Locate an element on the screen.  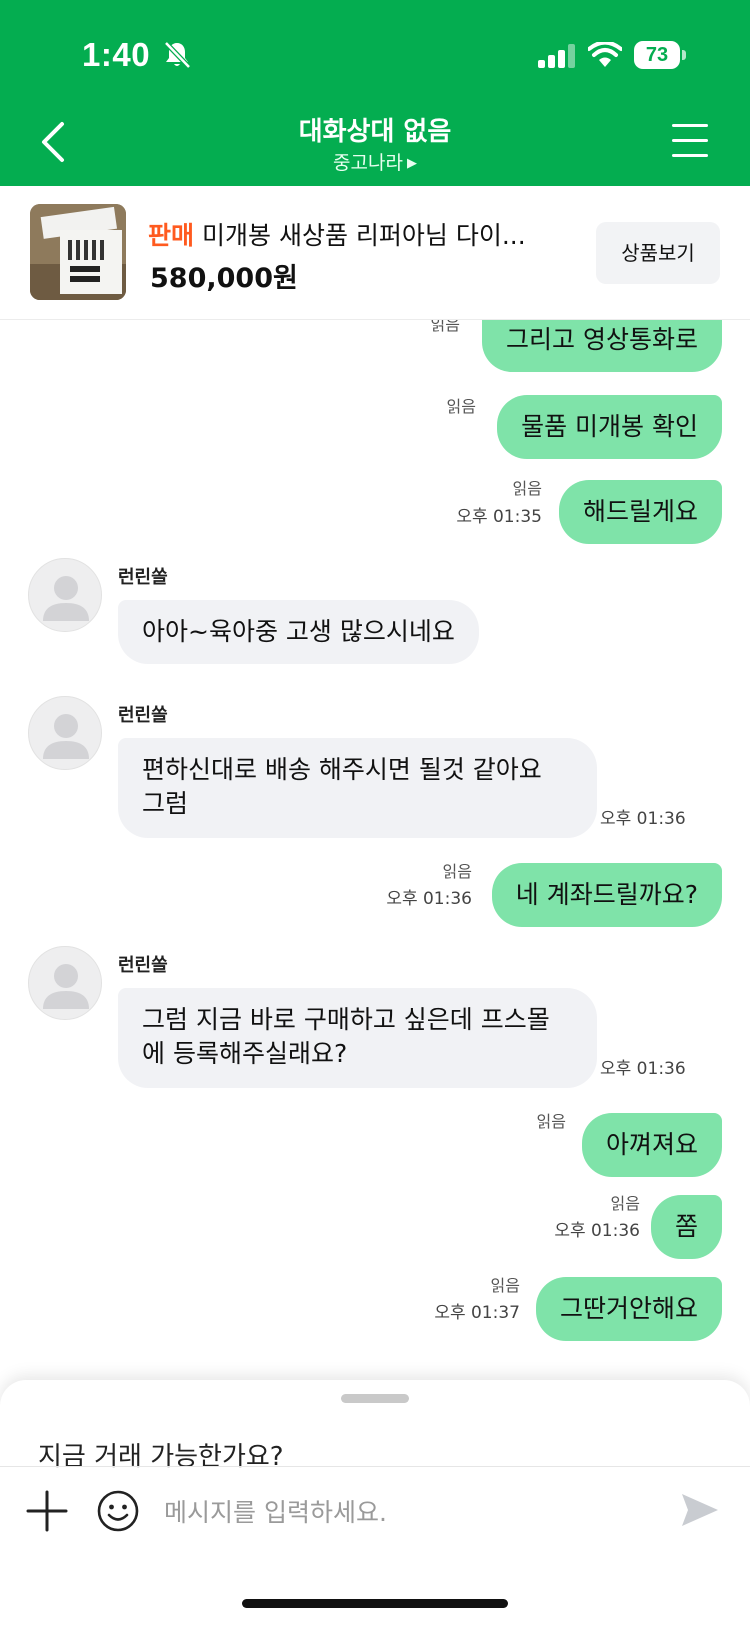
chat-subtitle: 중고나라 ▶ is located at coordinates (375, 161).